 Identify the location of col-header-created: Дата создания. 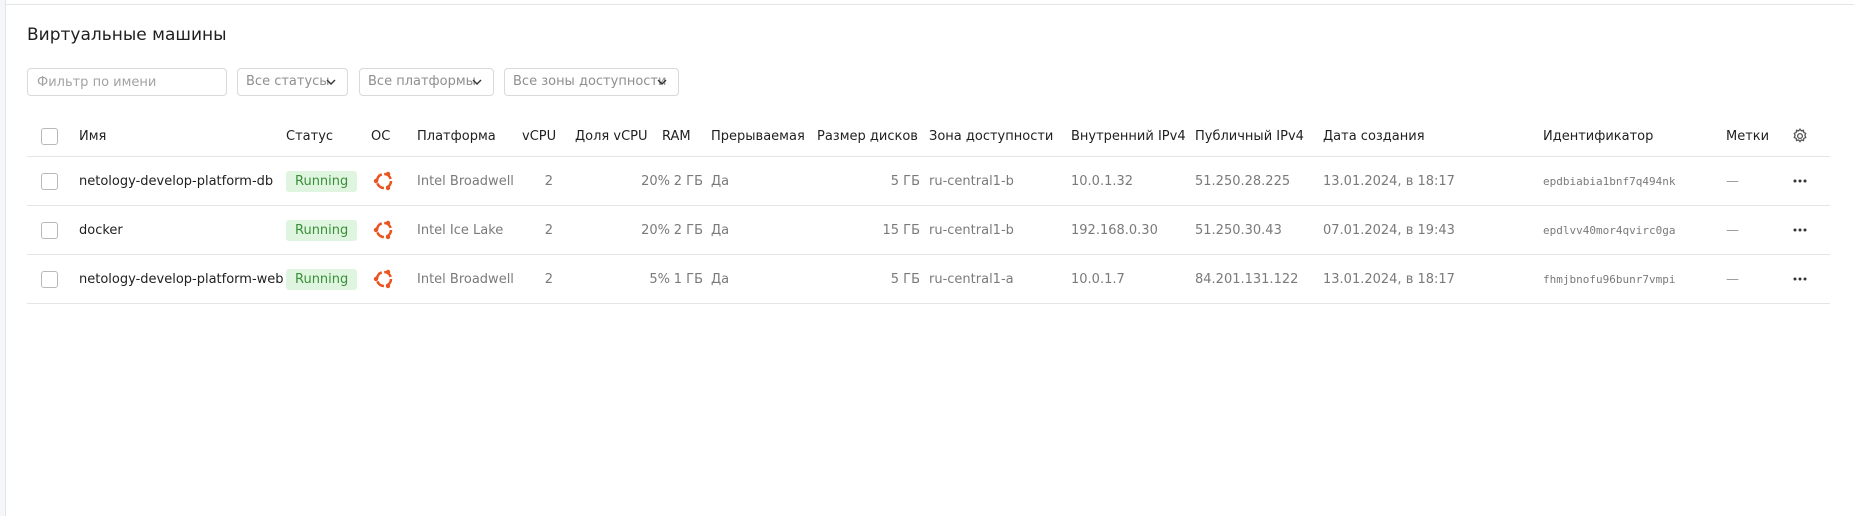
(1374, 136).